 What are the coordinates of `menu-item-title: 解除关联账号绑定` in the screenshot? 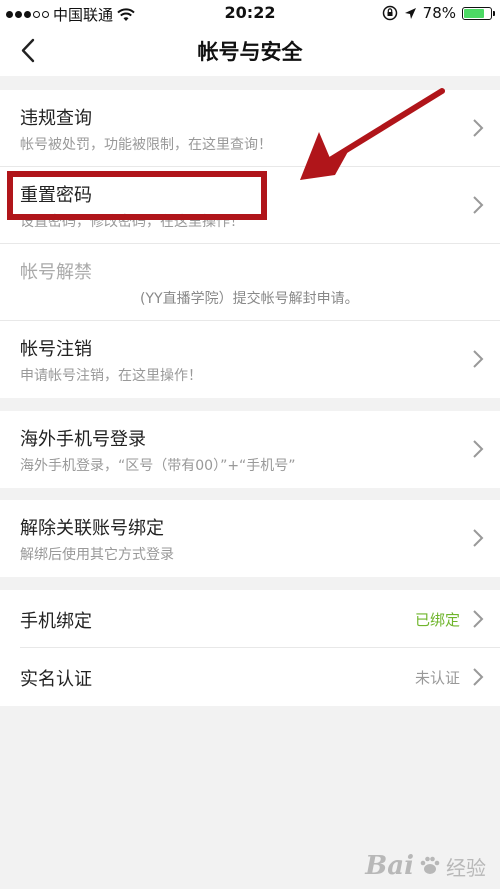 It's located at (92, 528).